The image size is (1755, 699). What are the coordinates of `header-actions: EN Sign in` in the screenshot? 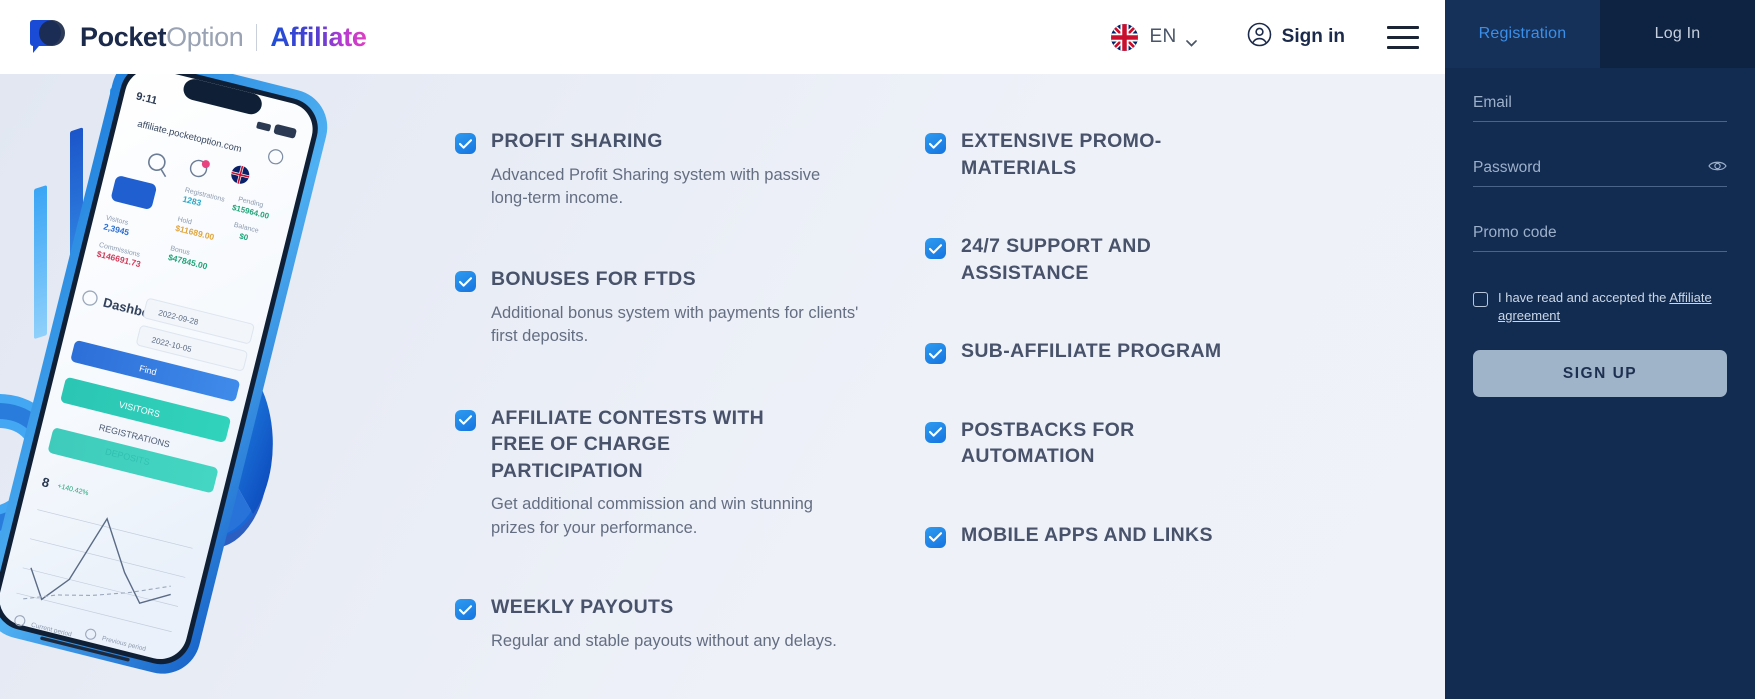 It's located at (1261, 37).